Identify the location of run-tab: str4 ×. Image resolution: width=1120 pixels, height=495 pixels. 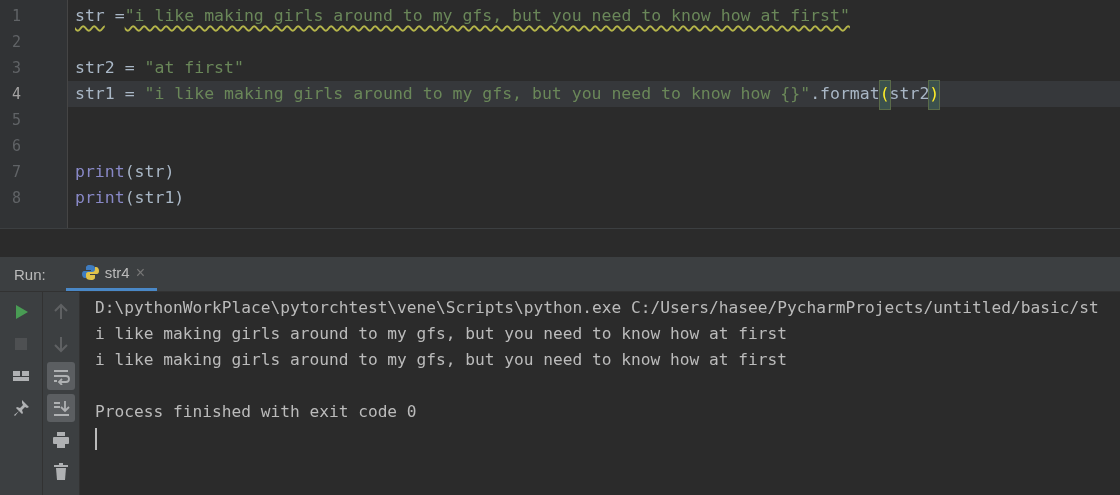
(111, 274).